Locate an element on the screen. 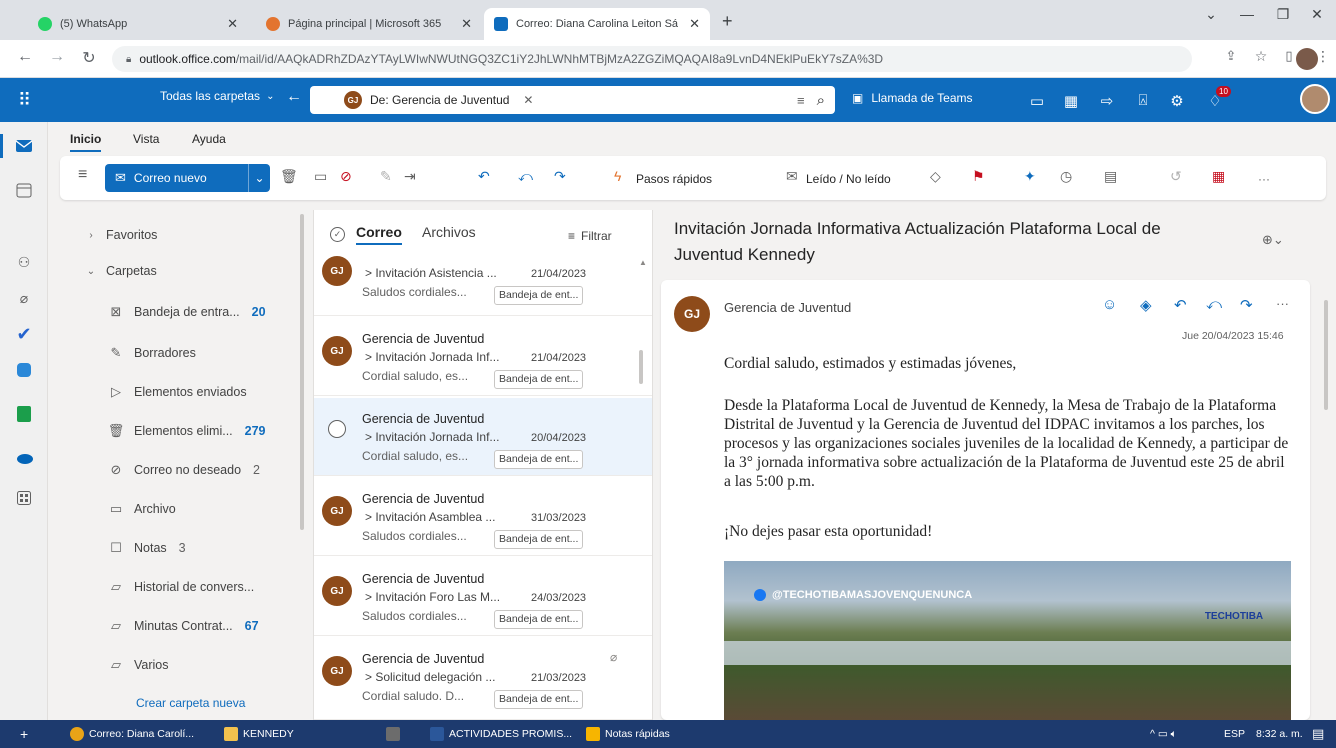 This screenshot has width=1336, height=748. back-icon: ← is located at coordinates (25, 57).